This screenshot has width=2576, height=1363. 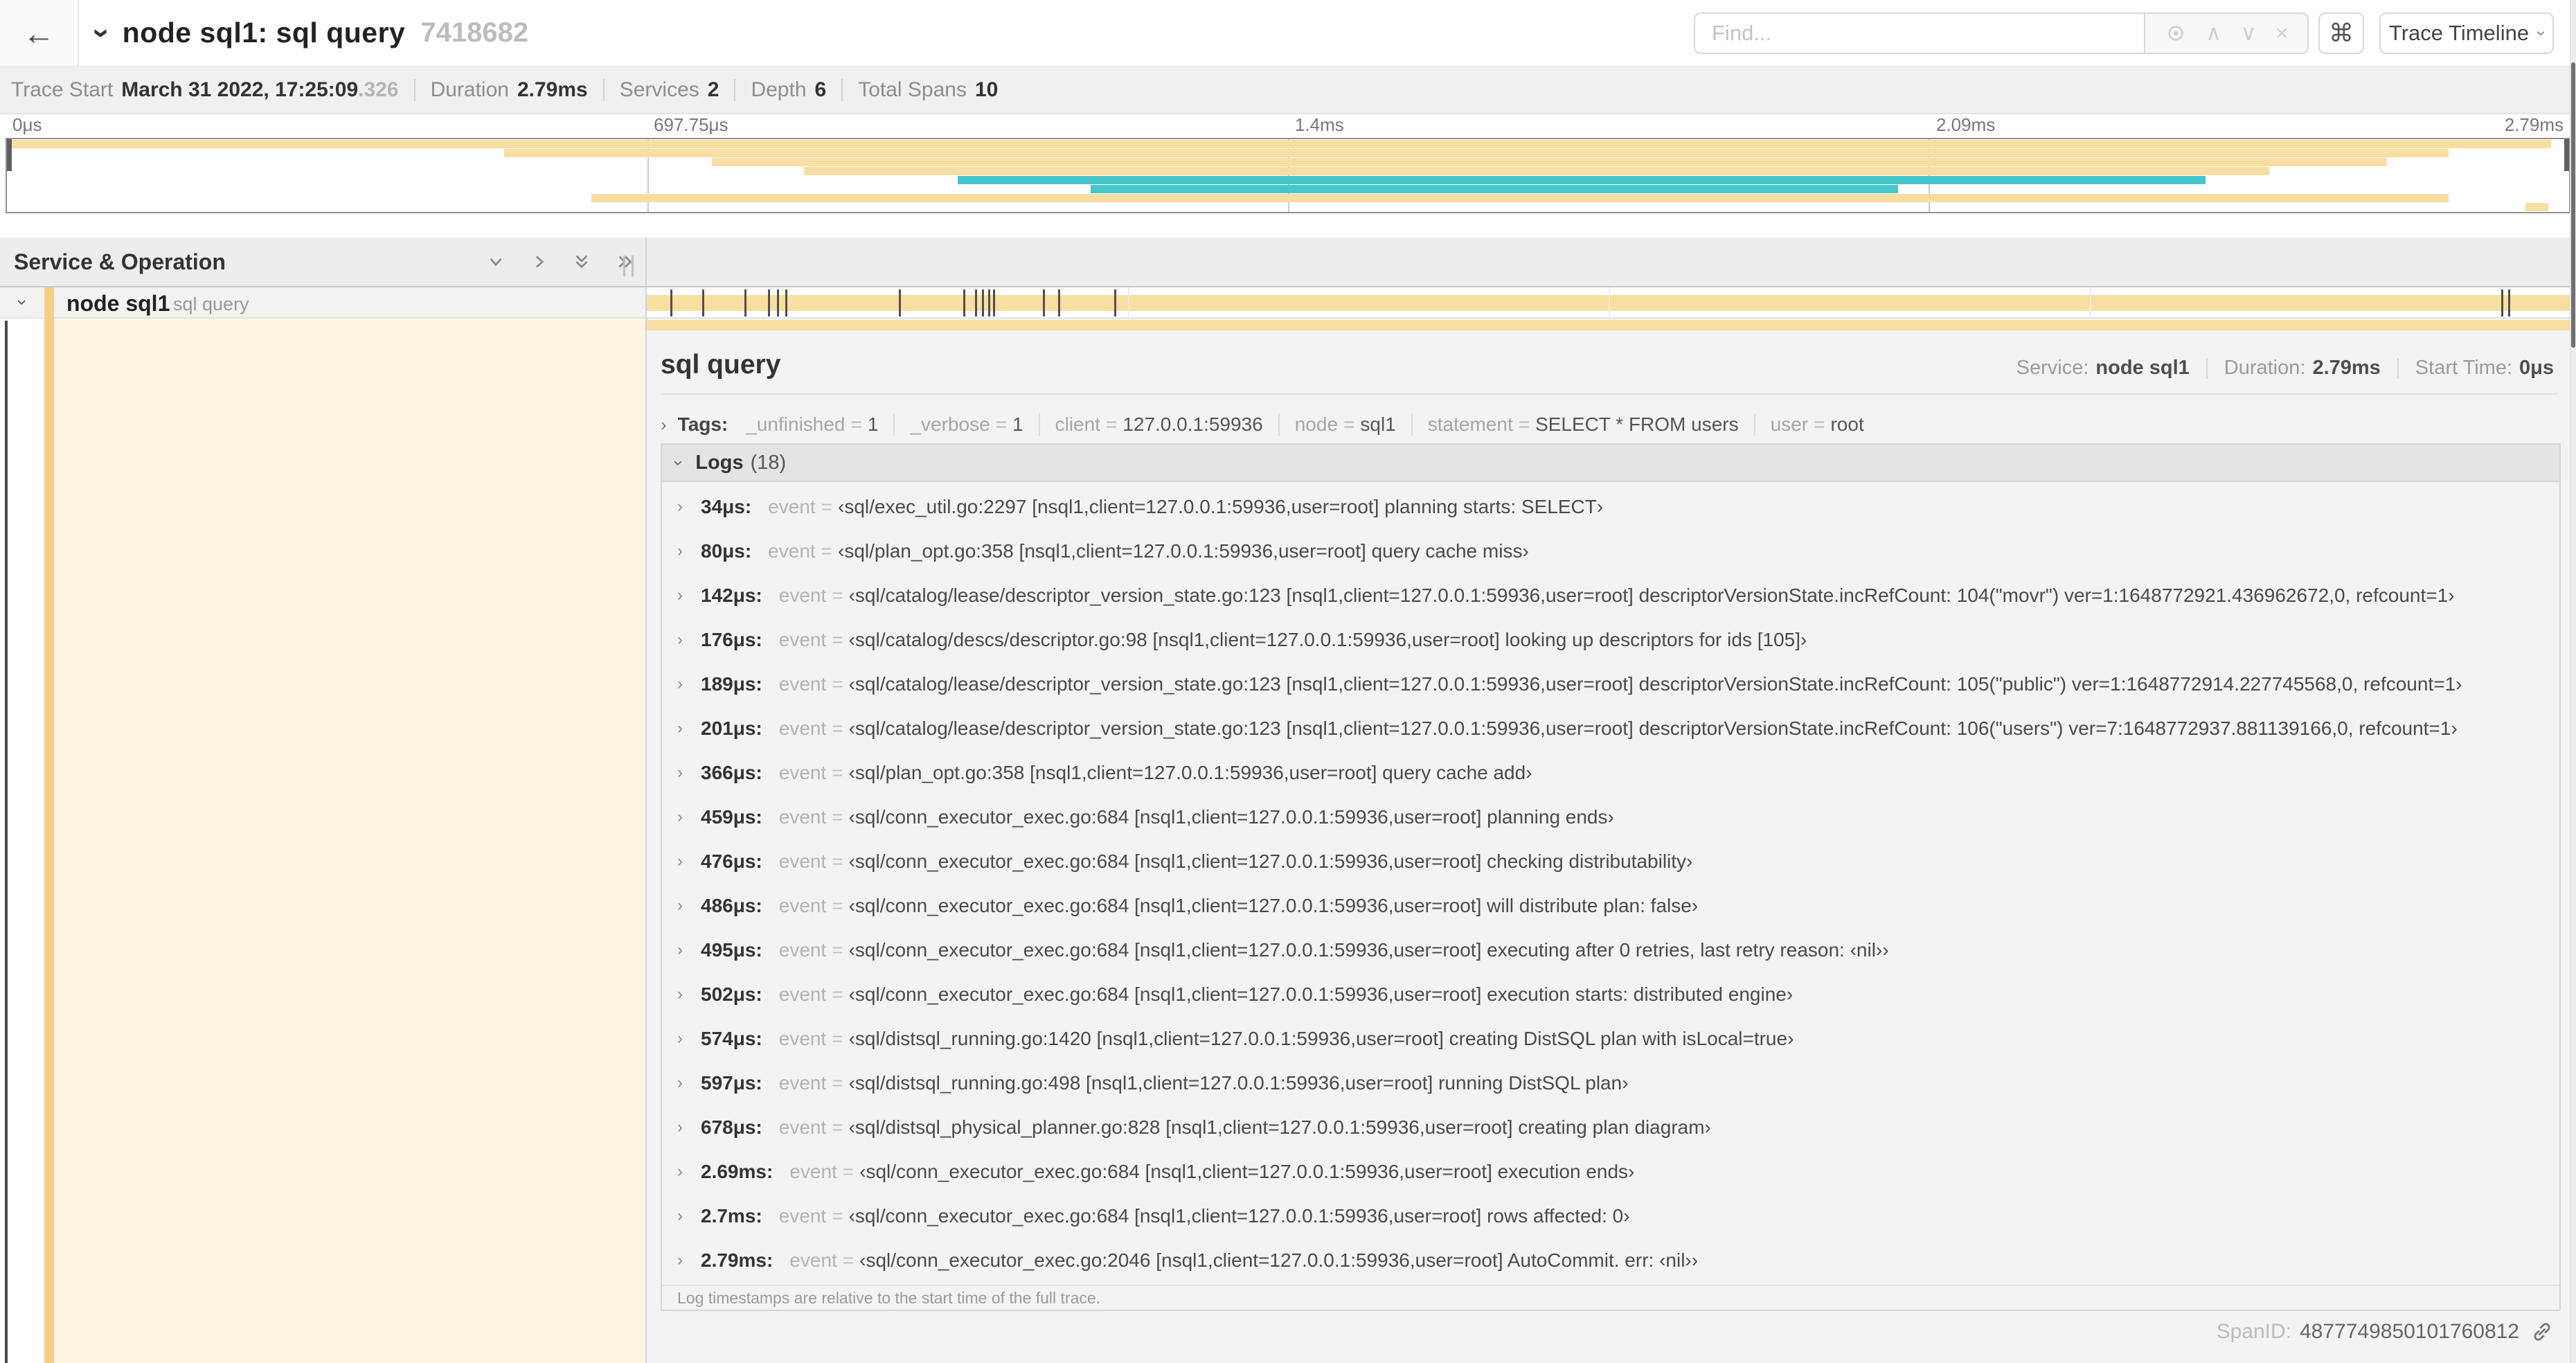 What do you see at coordinates (2573, 681) in the screenshot?
I see `page-scrollbar` at bounding box center [2573, 681].